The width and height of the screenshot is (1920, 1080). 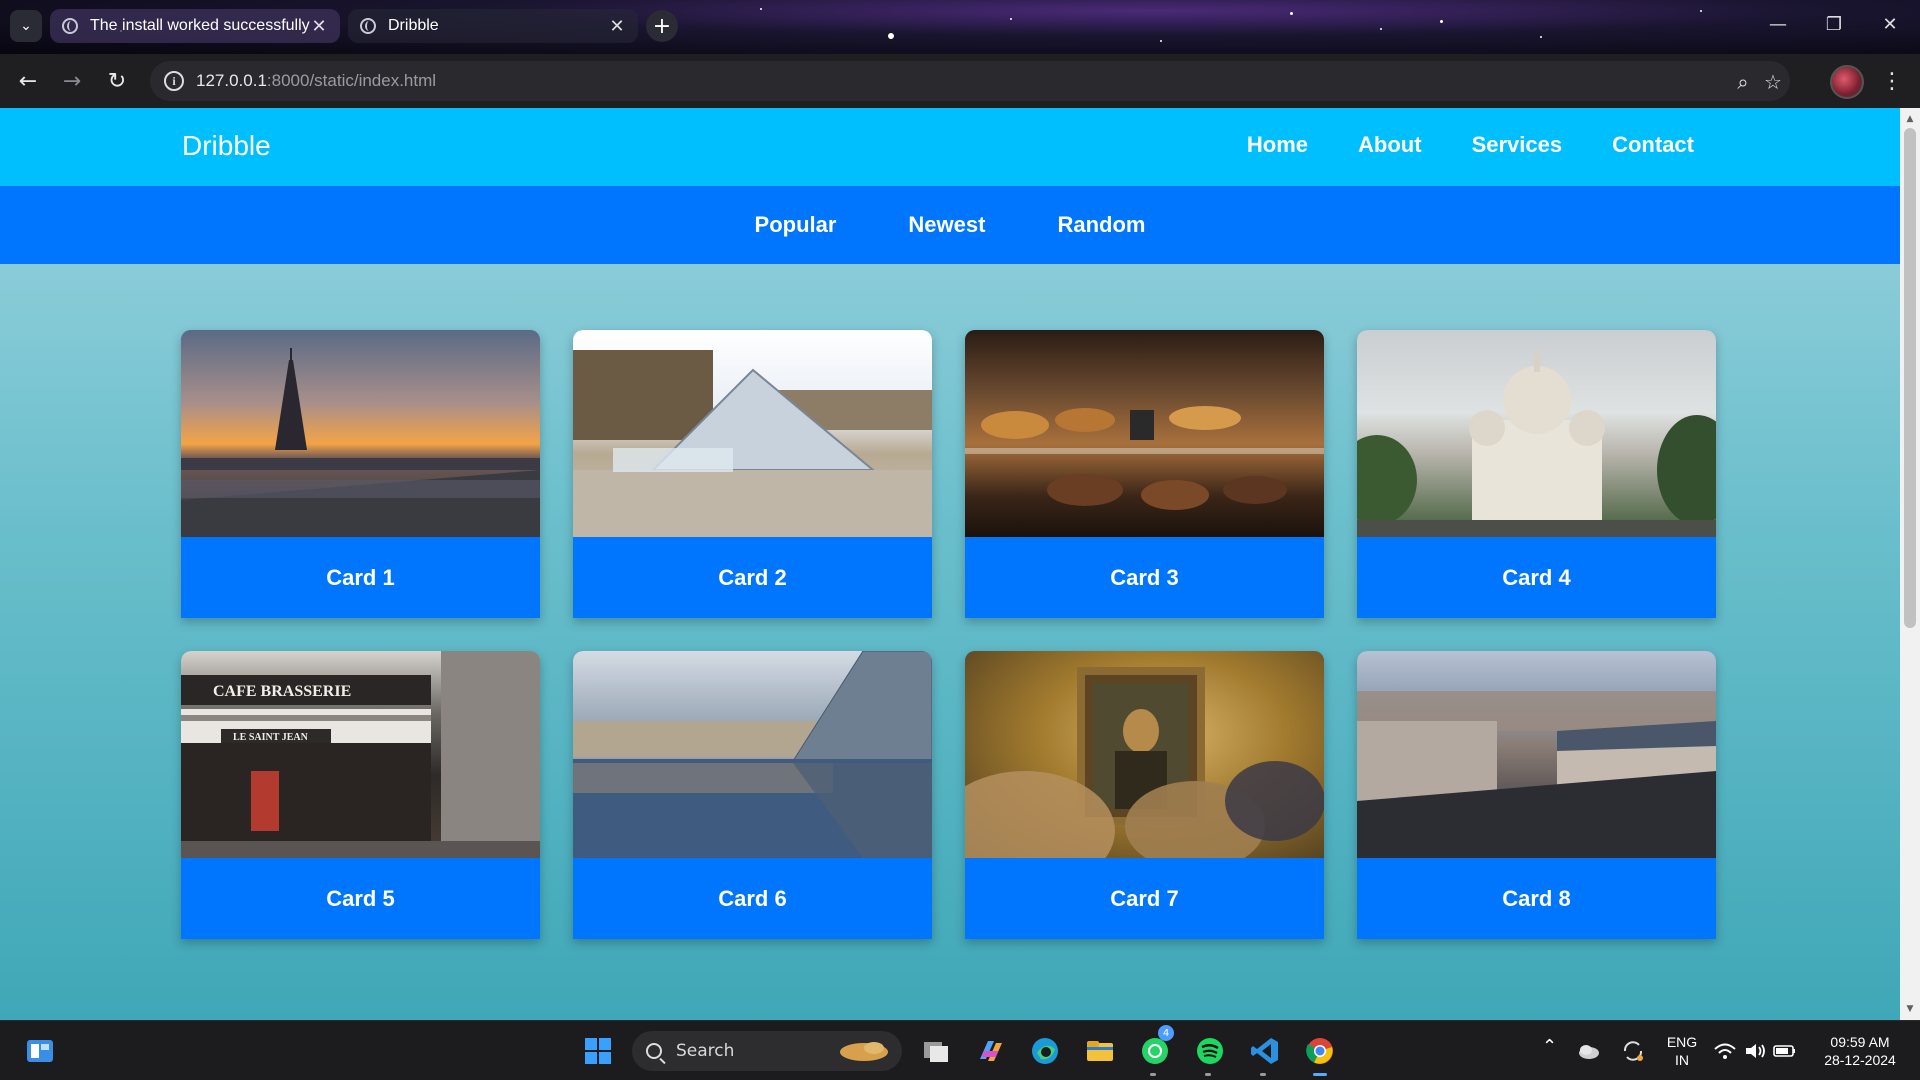 I want to click on category-nav: Popular Newest Random, so click(x=950, y=225).